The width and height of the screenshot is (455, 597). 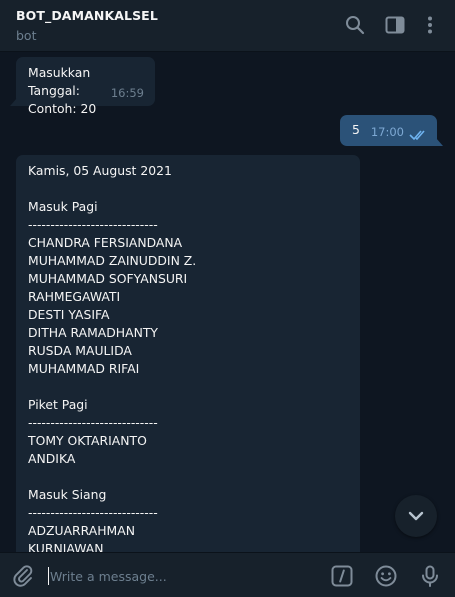 I want to click on message-text-line: MUHAMMAD RIFAI, so click(x=84, y=368).